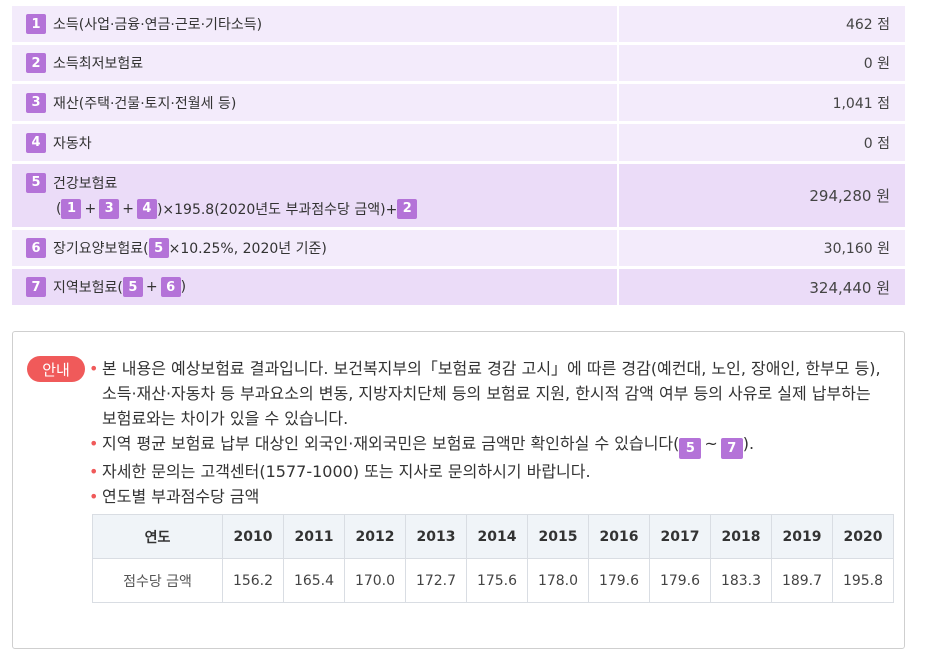 This screenshot has width=929, height=657. I want to click on year-cell: 2013, so click(436, 536).